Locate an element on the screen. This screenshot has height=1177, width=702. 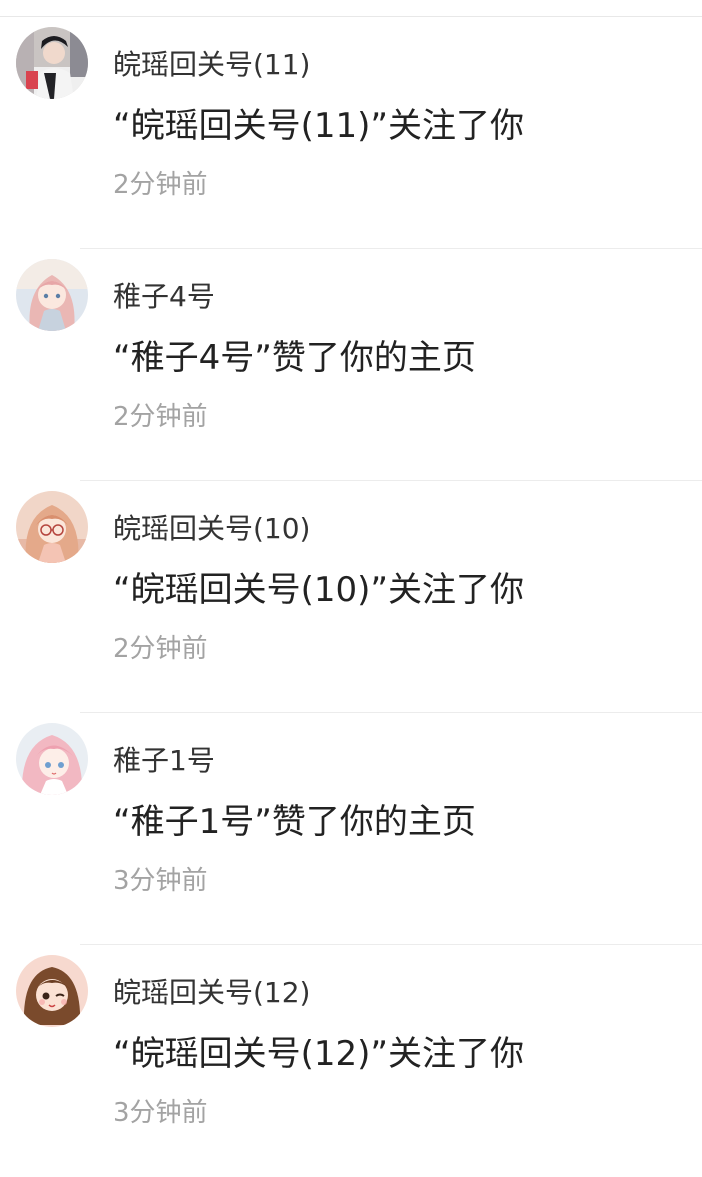
notification-username: 皖瑶回关号(11) is located at coordinates (211, 65).